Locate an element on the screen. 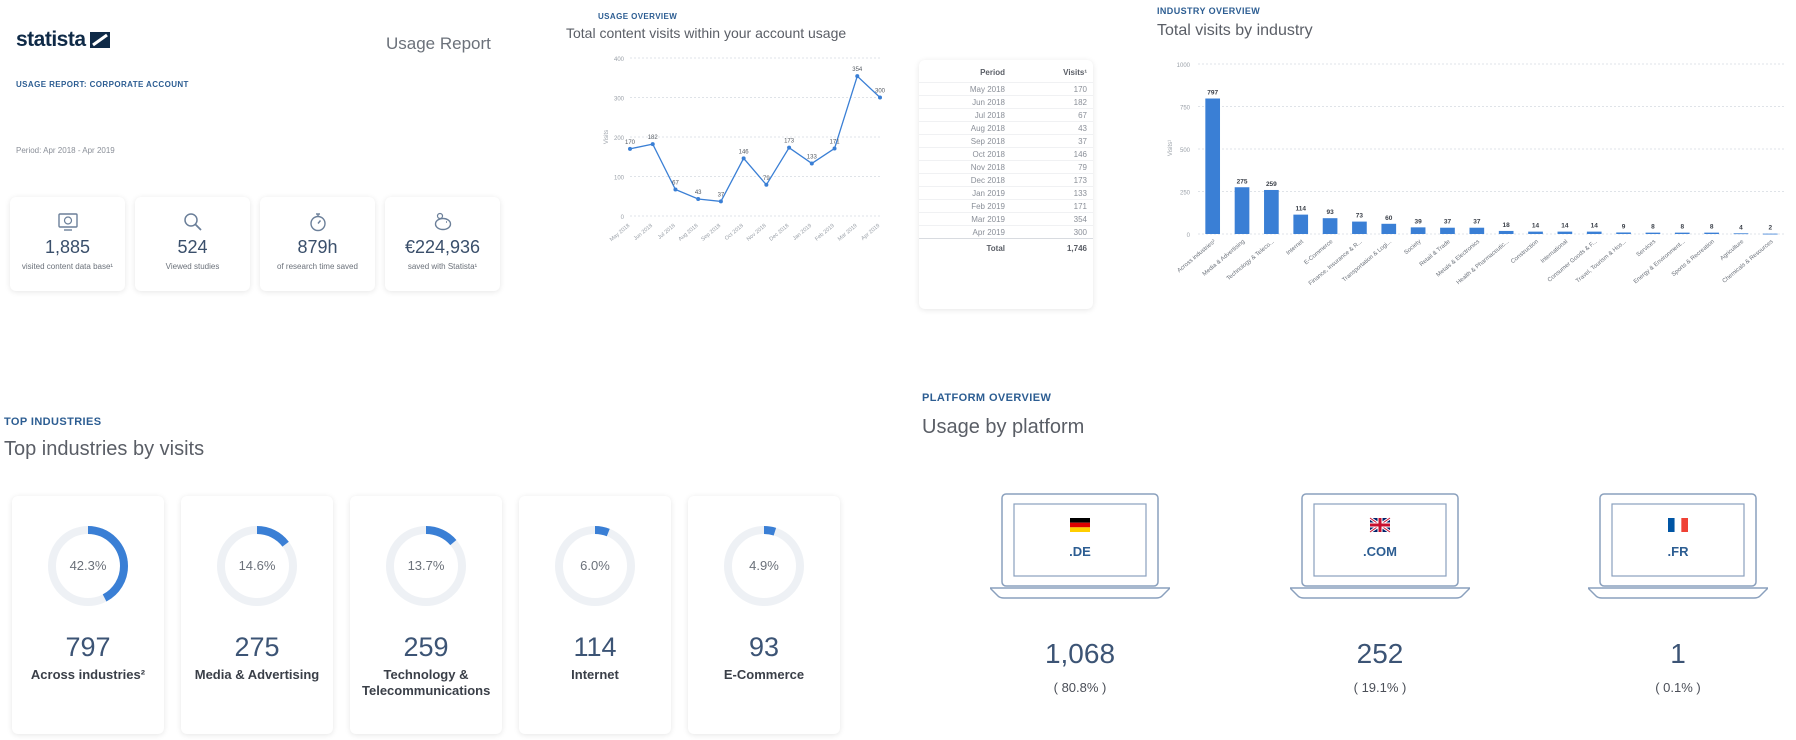 The image size is (1796, 740). table-cell-visits: 173 is located at coordinates (1080, 180).